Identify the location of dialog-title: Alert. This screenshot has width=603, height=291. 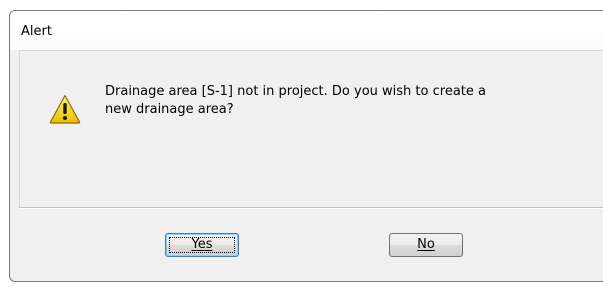
(36, 31).